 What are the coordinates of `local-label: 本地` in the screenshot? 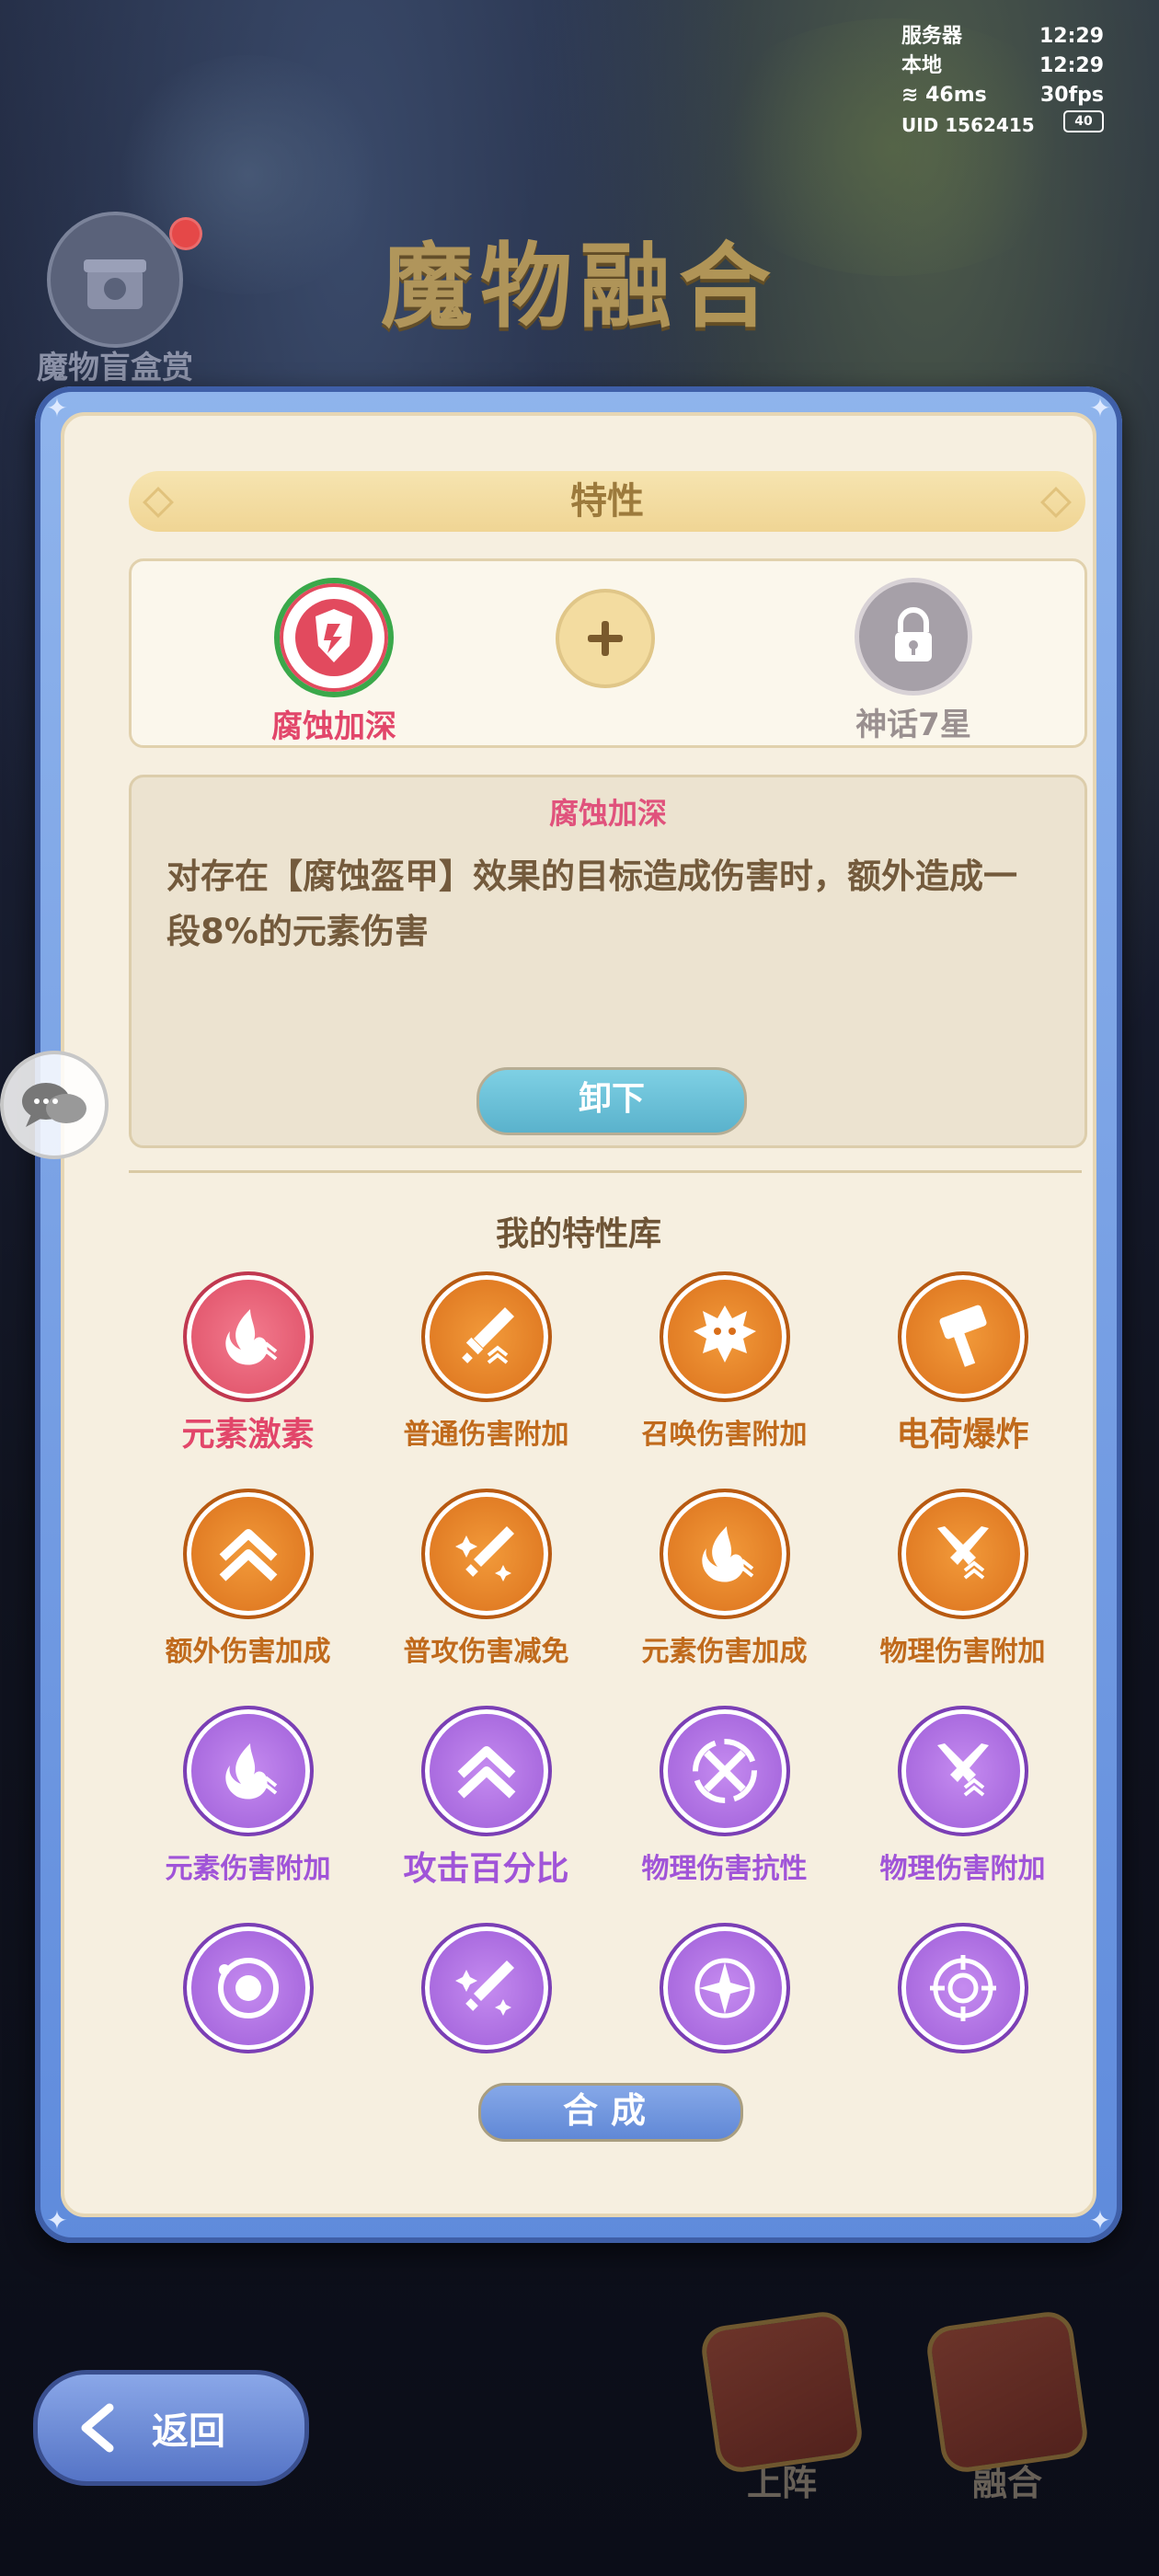 It's located at (922, 65).